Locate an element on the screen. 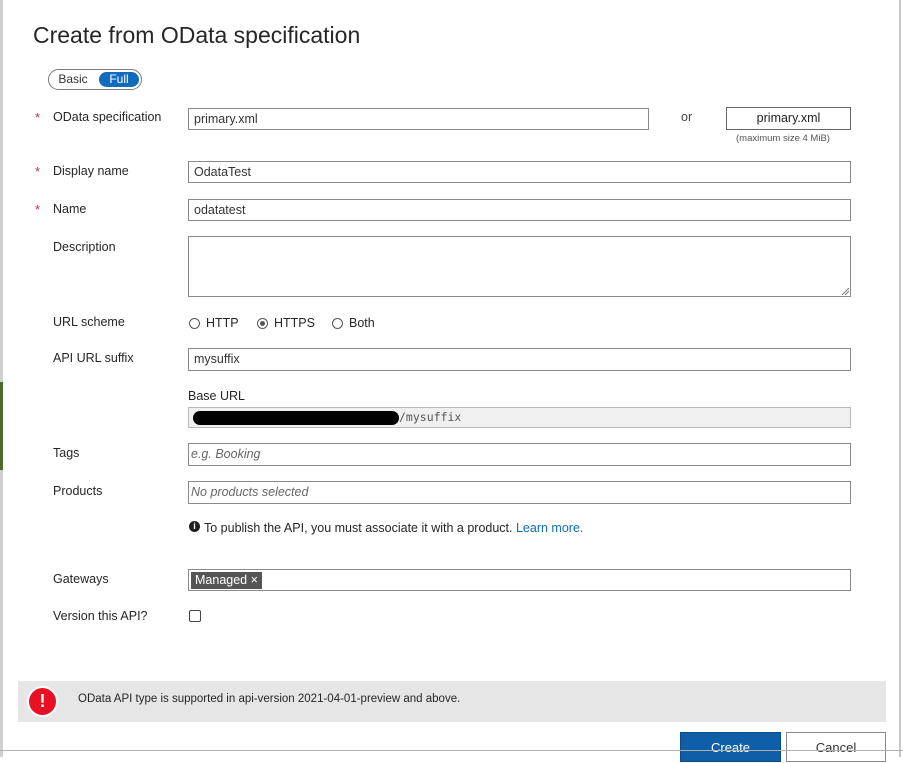  gateways-label: Gateways is located at coordinates (81, 579).